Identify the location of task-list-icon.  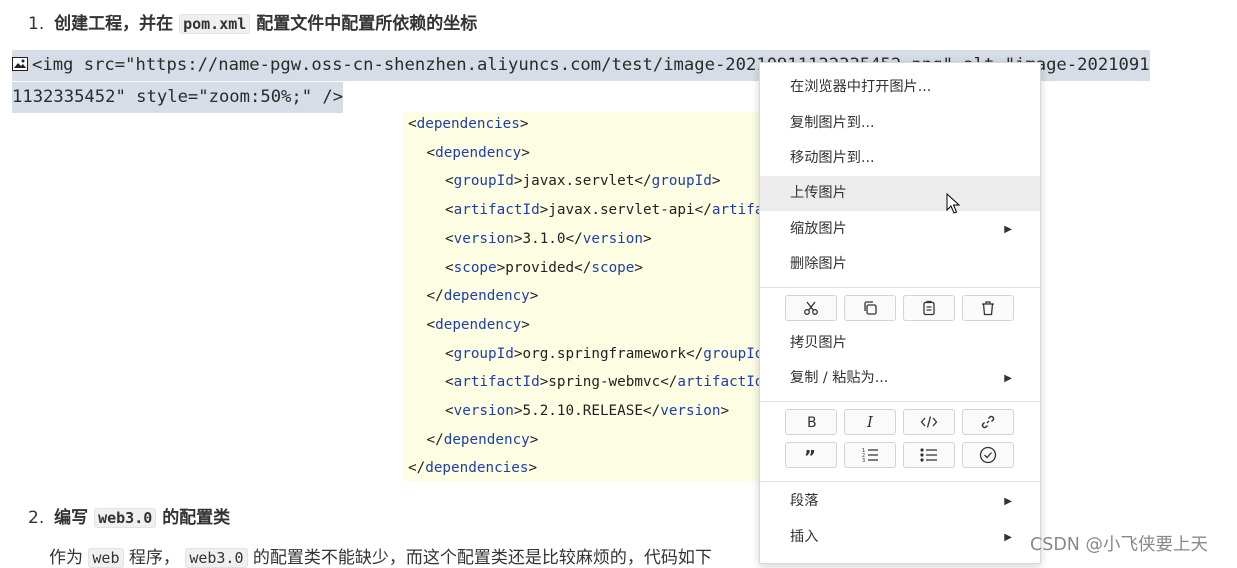
(988, 455).